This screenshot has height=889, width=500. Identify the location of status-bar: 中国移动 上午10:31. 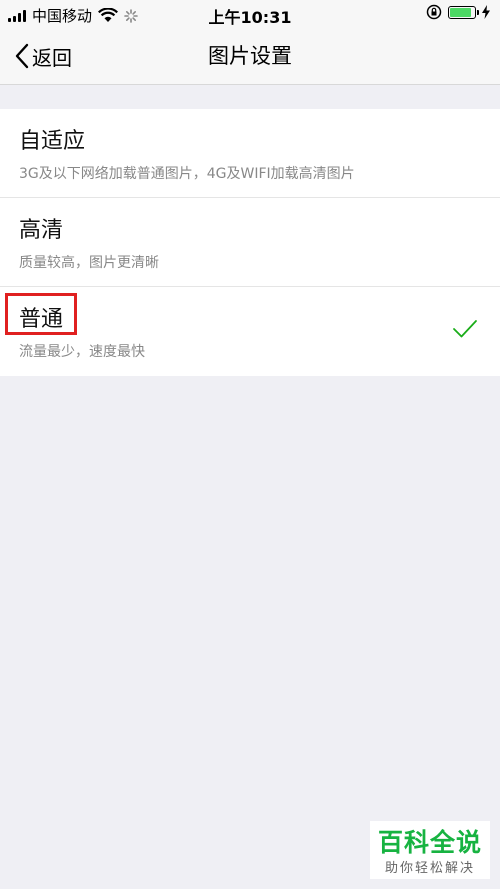
(250, 14).